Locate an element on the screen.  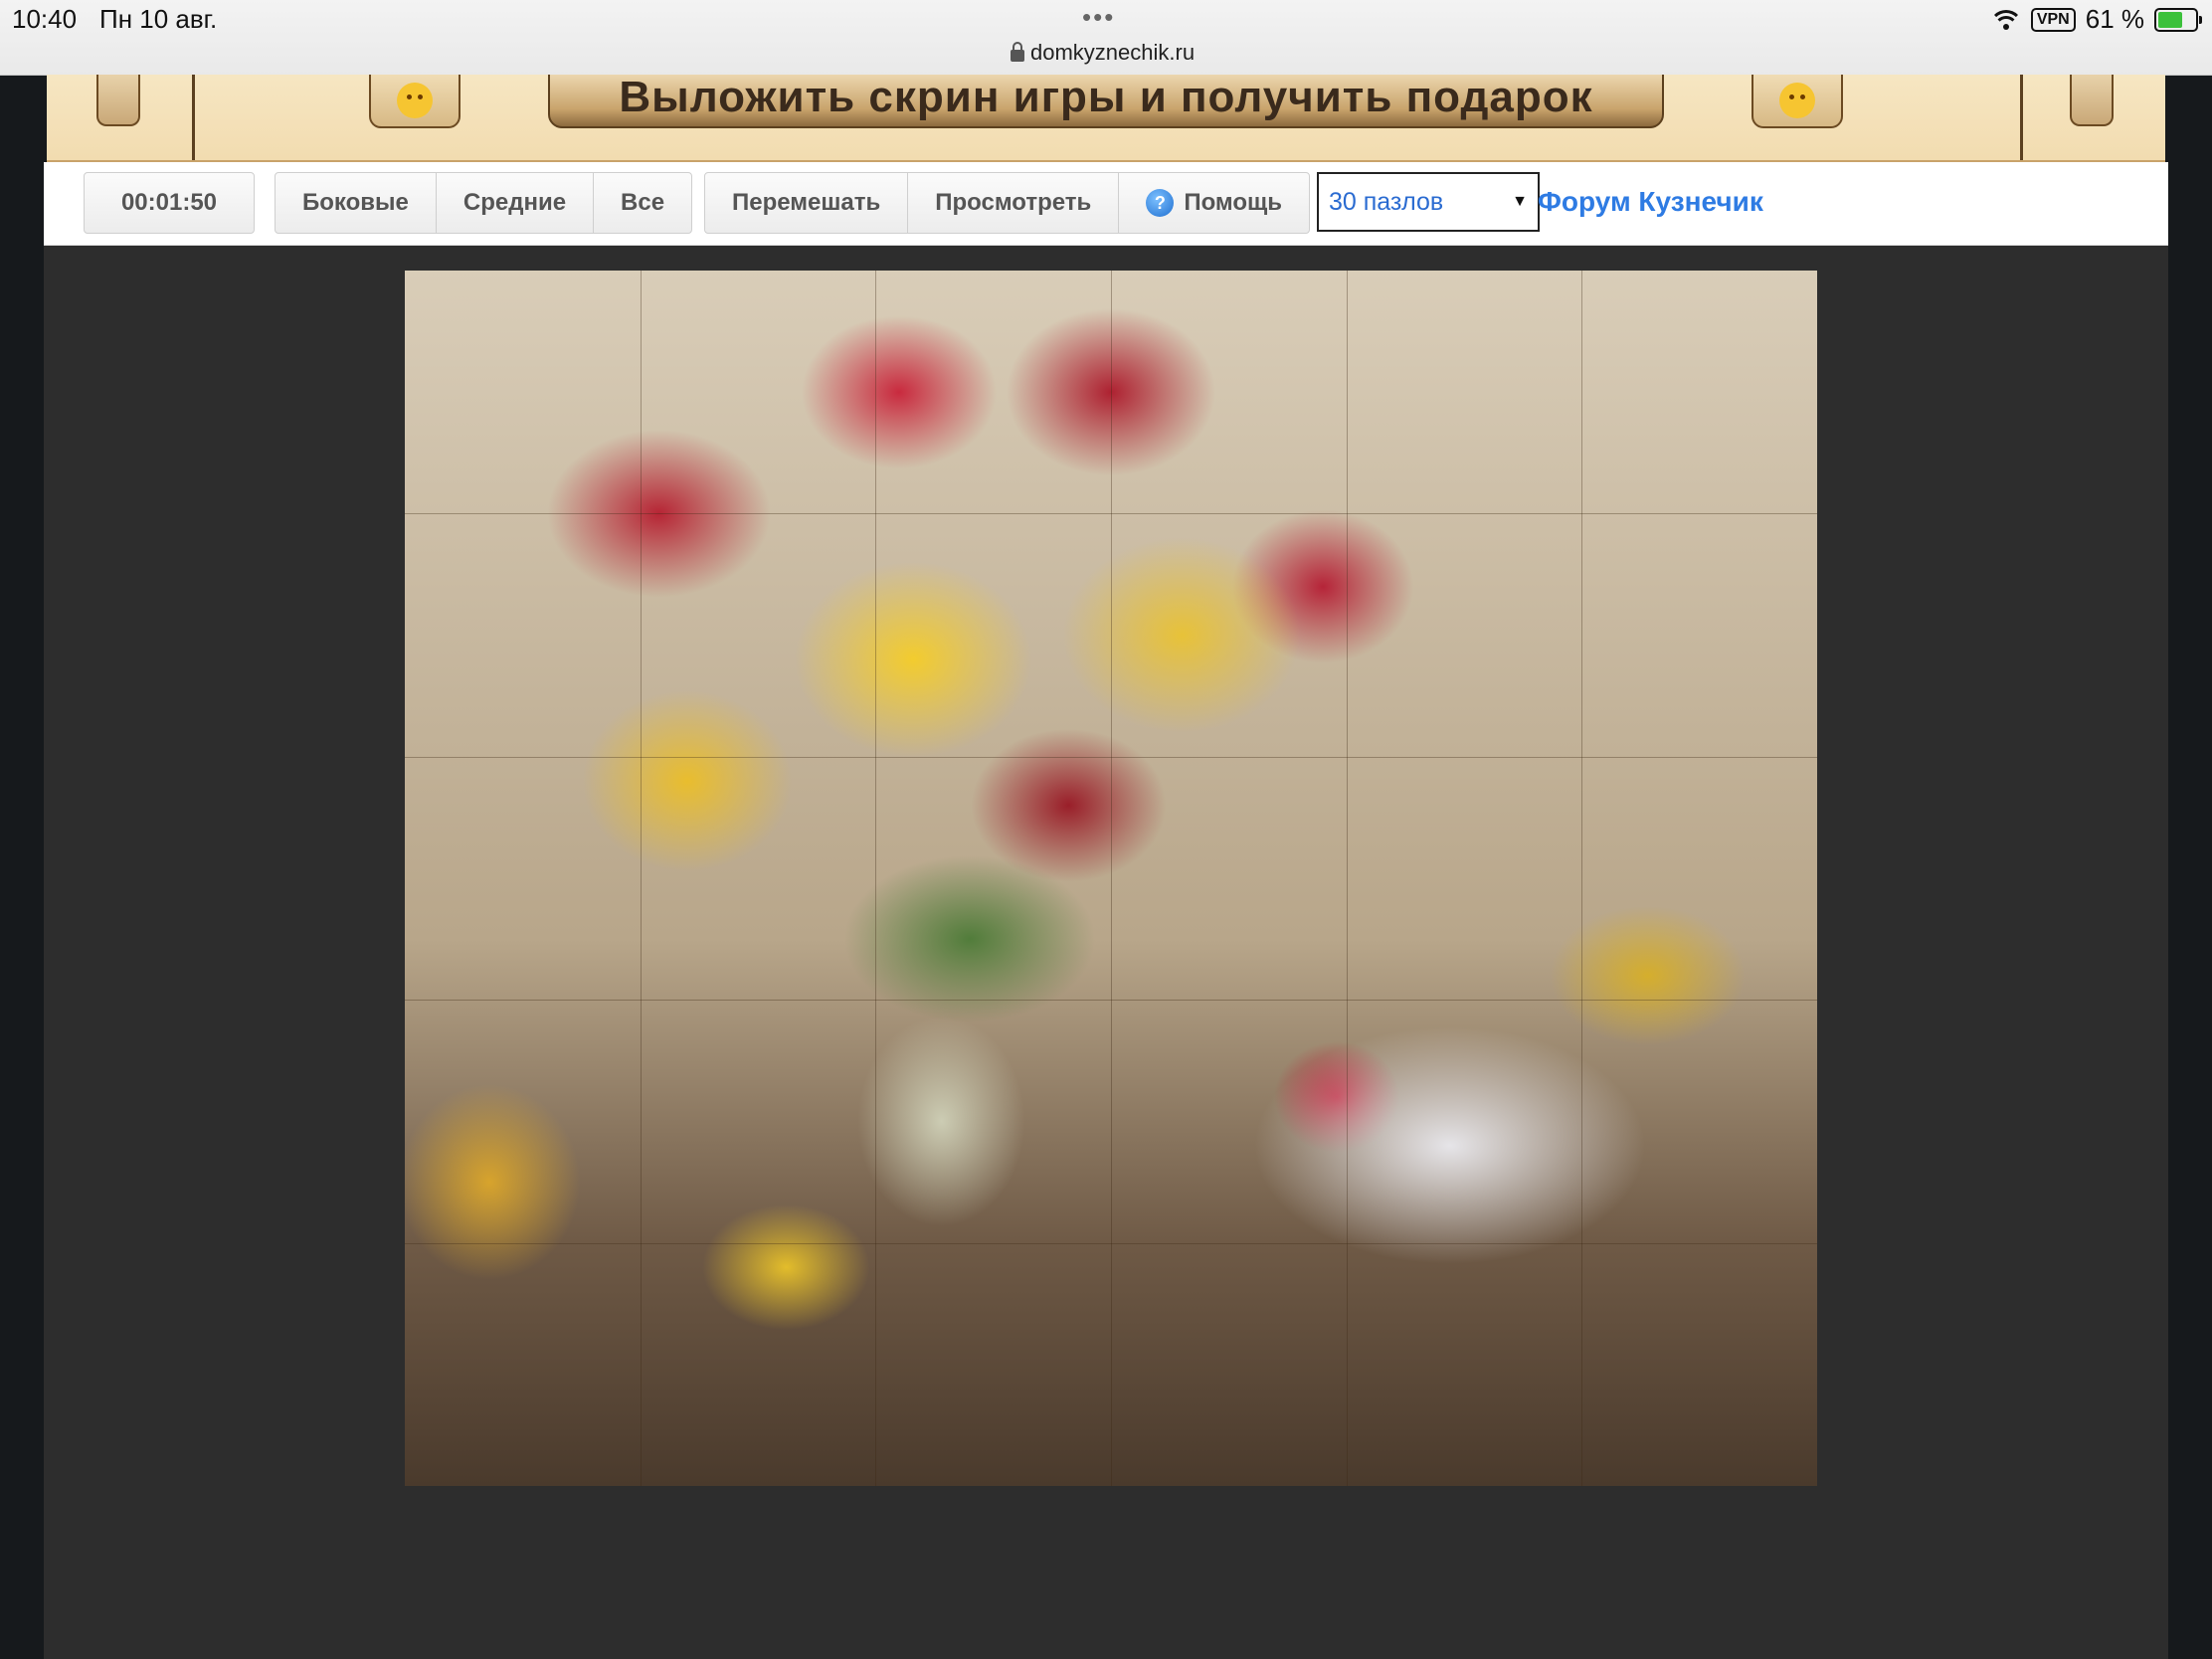
vpn-badge: VPN is located at coordinates (2053, 19).